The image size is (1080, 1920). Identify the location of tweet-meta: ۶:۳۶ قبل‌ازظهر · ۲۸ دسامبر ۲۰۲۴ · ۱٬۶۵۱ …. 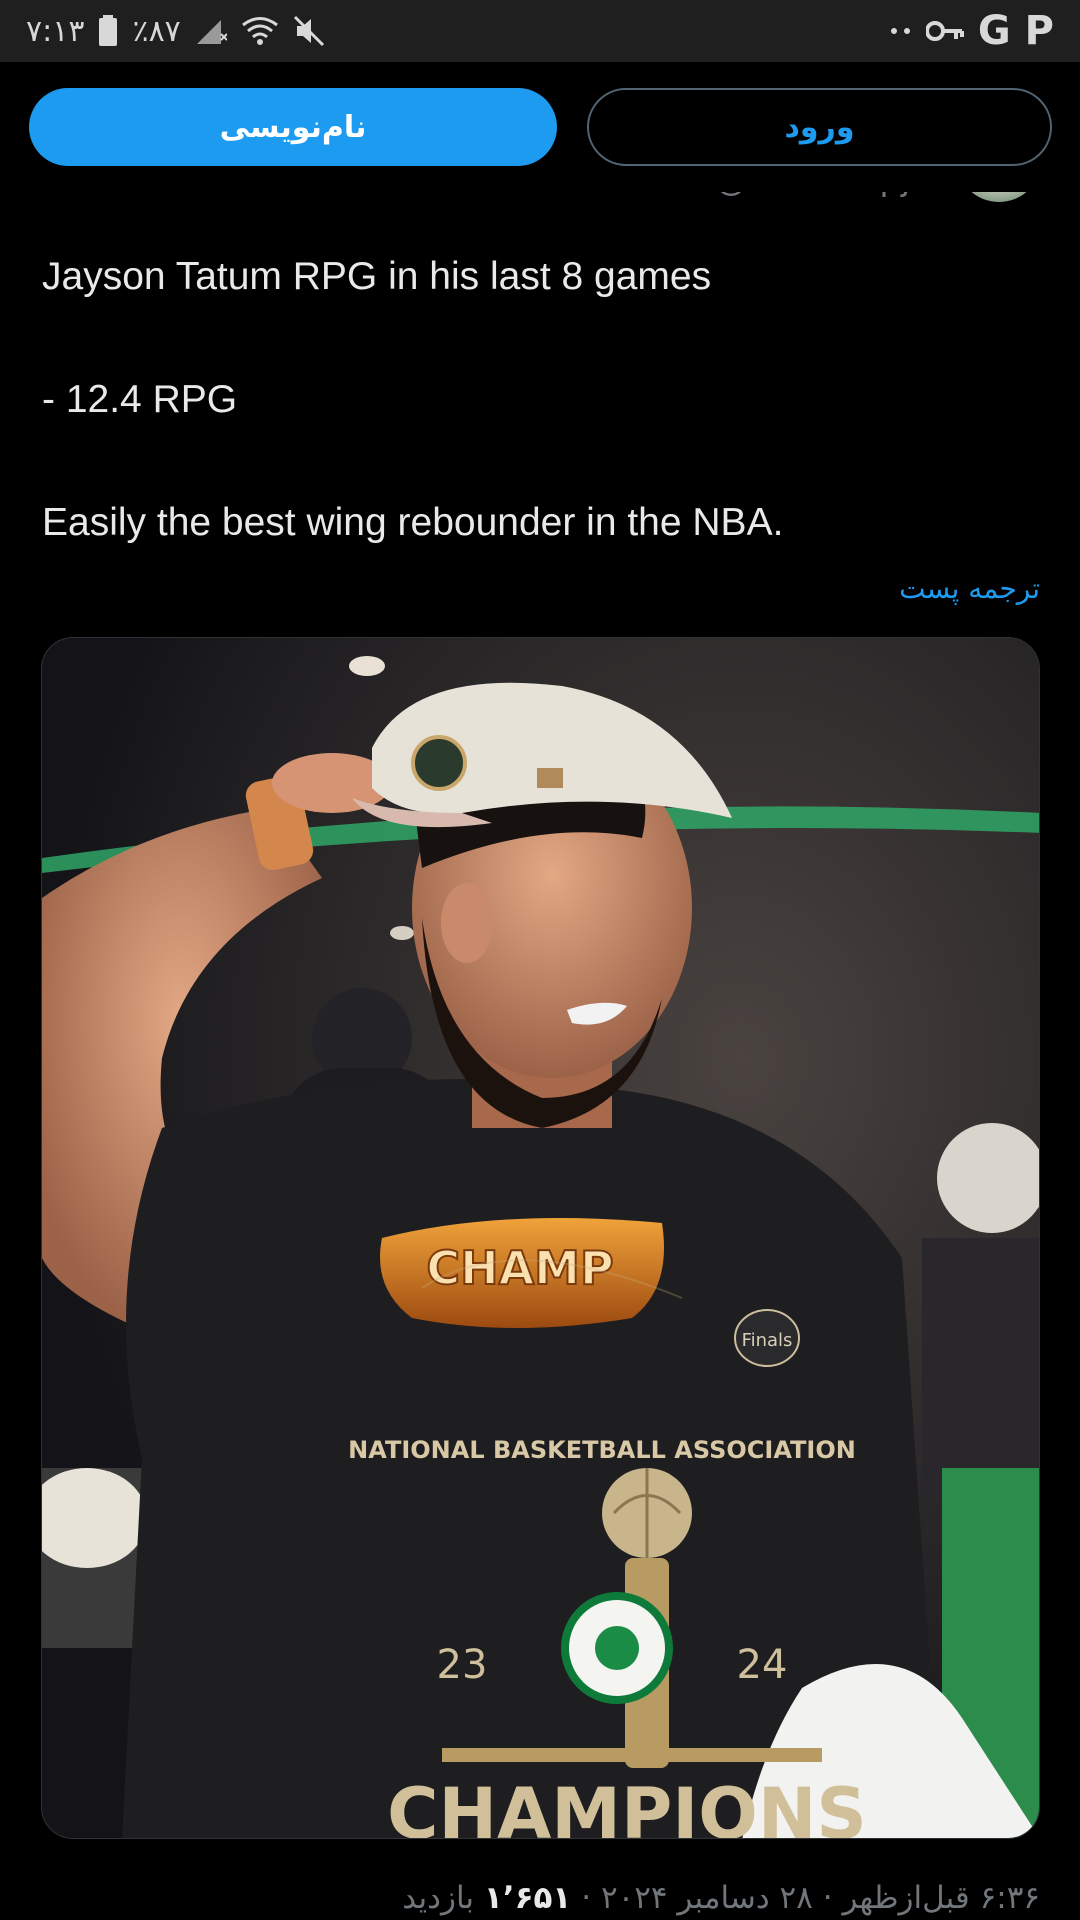
(721, 1898).